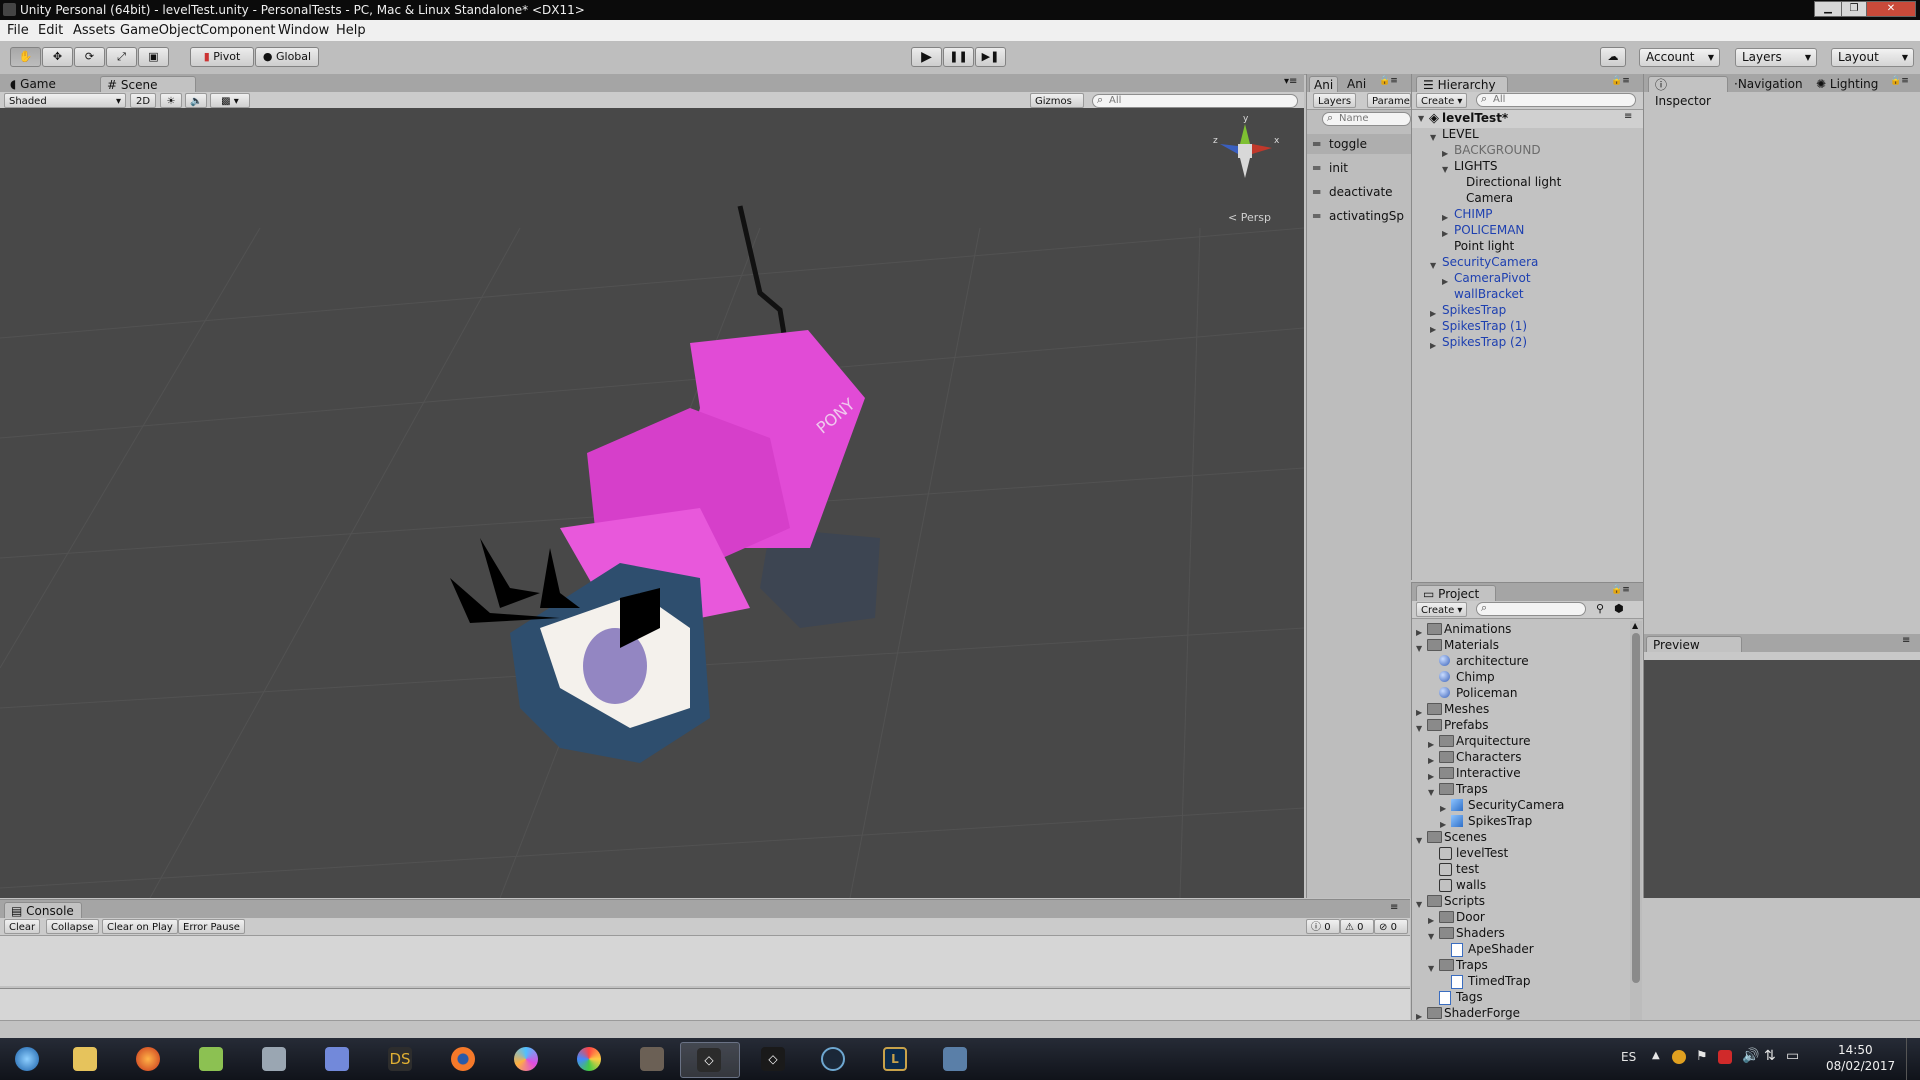 The image size is (1920, 1080). Describe the element at coordinates (25, 57) in the screenshot. I see `hand-tool-button: ✋` at that location.